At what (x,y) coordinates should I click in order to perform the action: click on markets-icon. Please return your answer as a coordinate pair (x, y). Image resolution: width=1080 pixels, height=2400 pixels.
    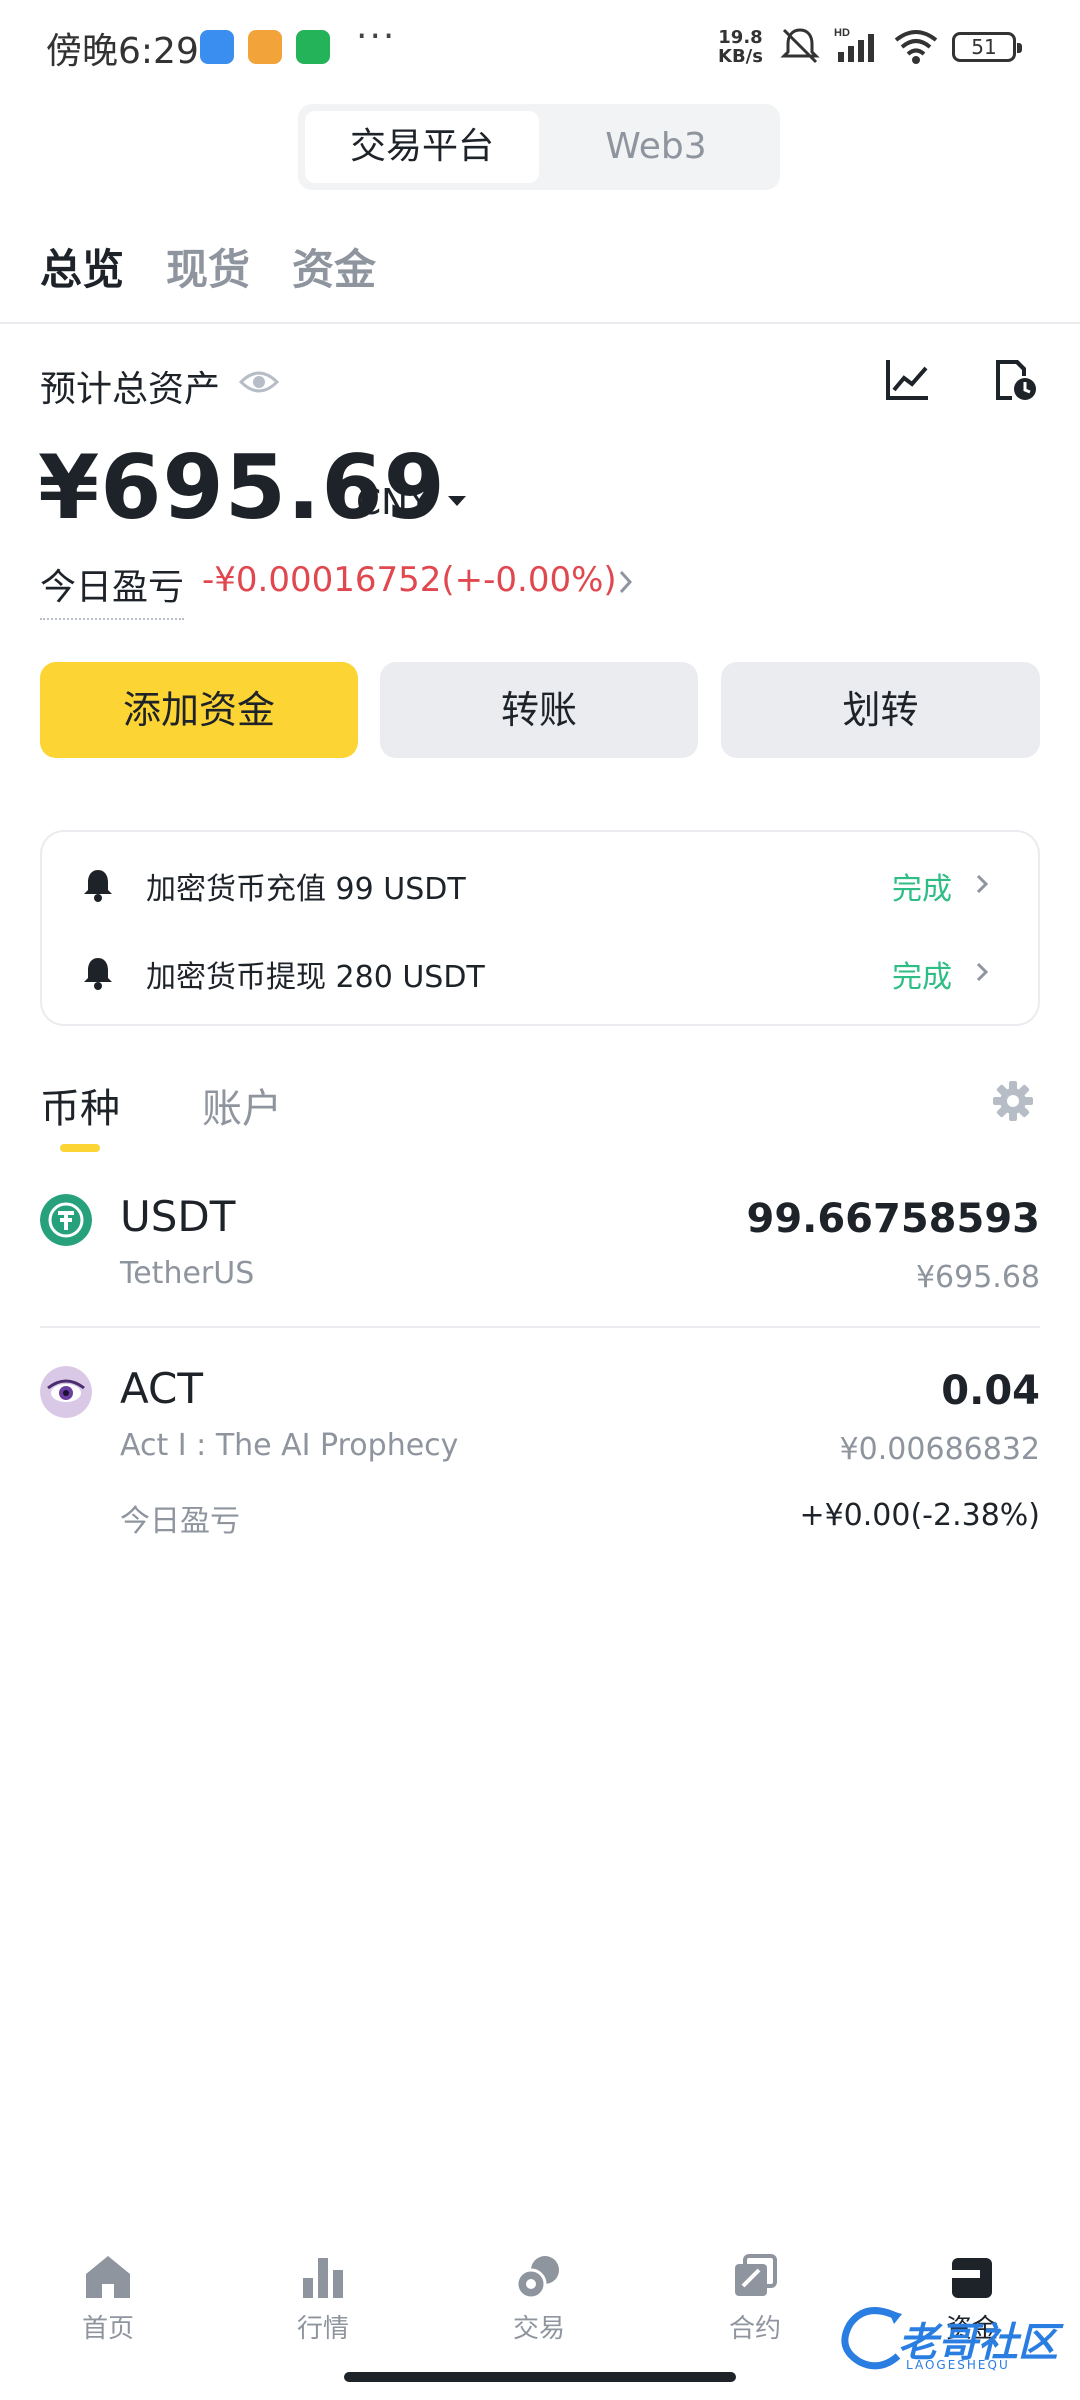
    Looking at the image, I should click on (323, 2278).